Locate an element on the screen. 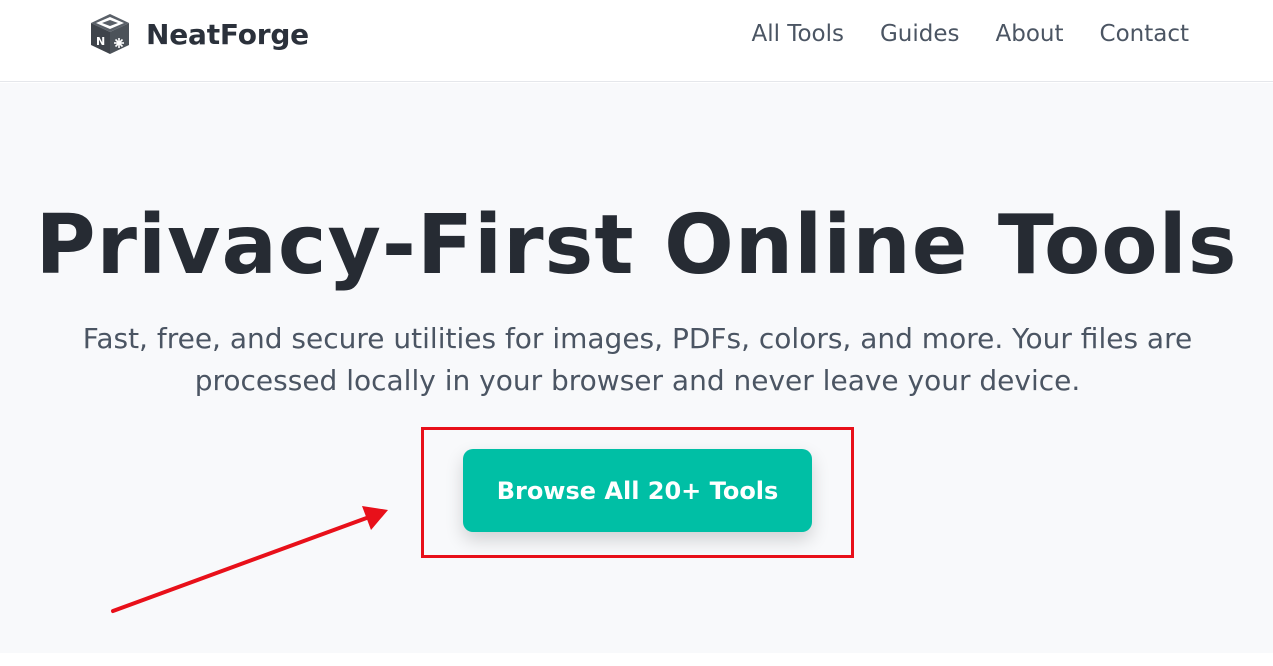  nav-contact: Contact is located at coordinates (1144, 34).